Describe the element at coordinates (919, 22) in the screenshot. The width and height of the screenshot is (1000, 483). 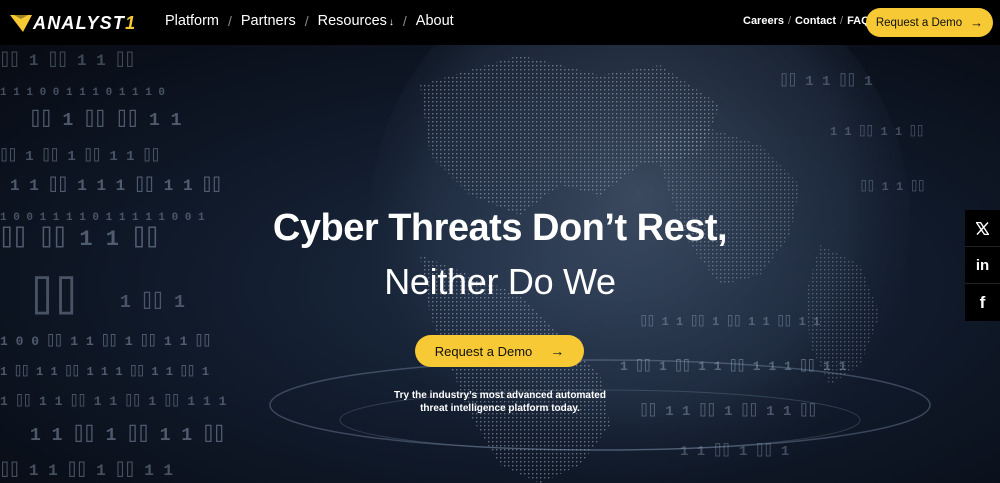
I see `header-request-demo-label: Request a Demo` at that location.